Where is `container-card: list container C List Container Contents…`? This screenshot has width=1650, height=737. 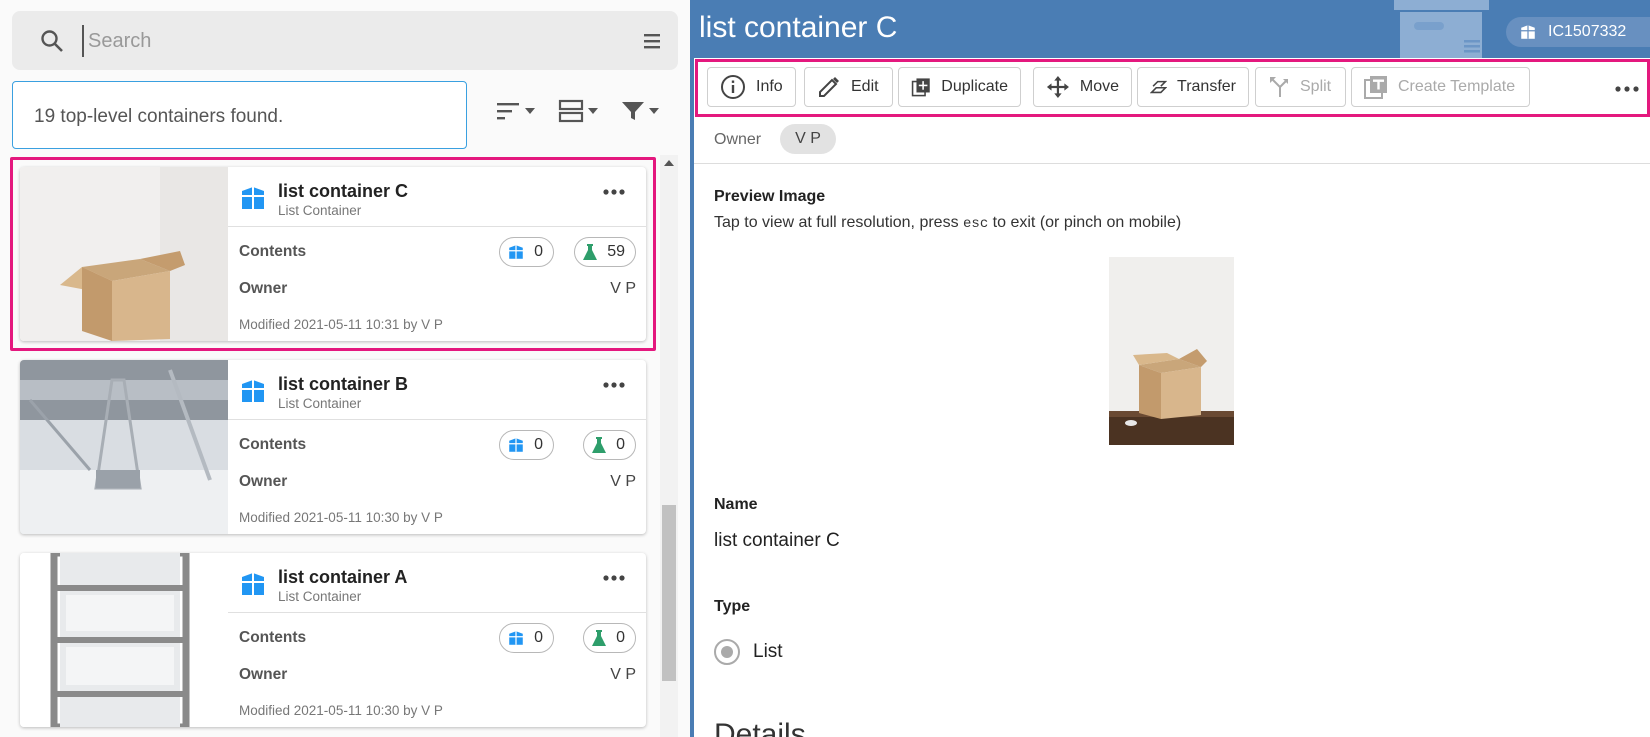
container-card: list container C List Container Contents… is located at coordinates (333, 254).